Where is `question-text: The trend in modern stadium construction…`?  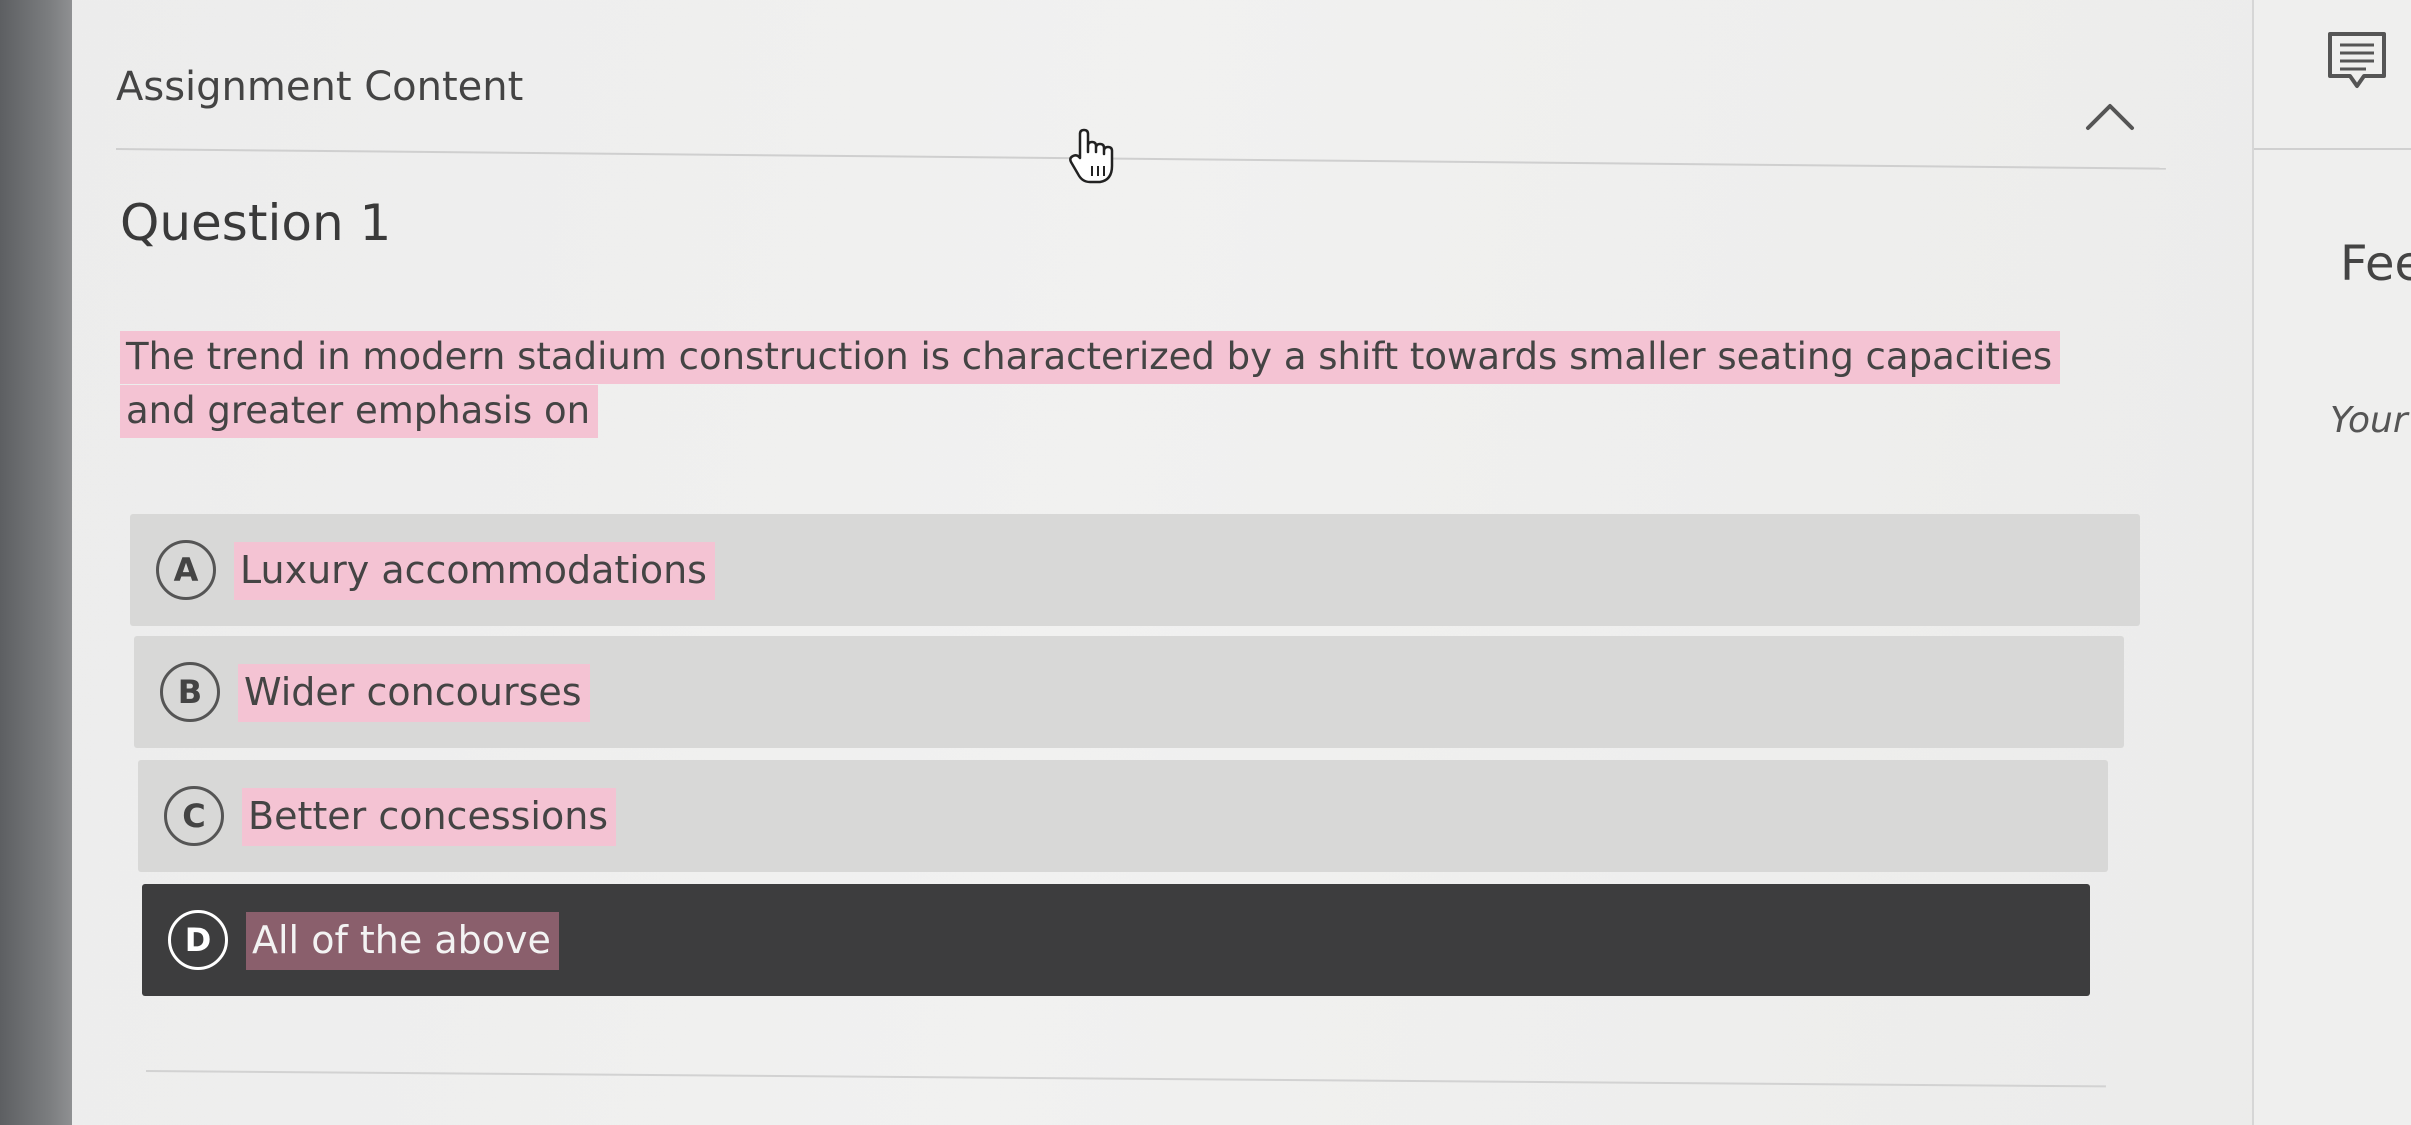
question-text: The trend in modern stadium construction… is located at coordinates (1115, 384).